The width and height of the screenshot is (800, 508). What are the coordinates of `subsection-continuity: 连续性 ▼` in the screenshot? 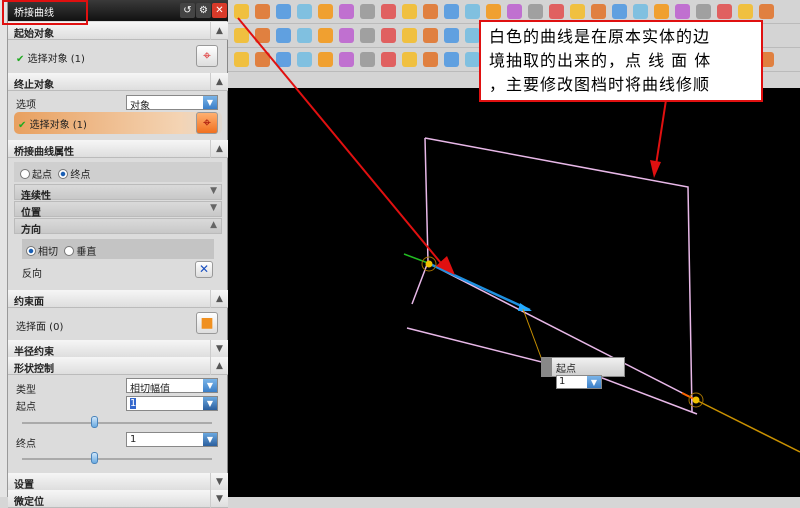 It's located at (118, 193).